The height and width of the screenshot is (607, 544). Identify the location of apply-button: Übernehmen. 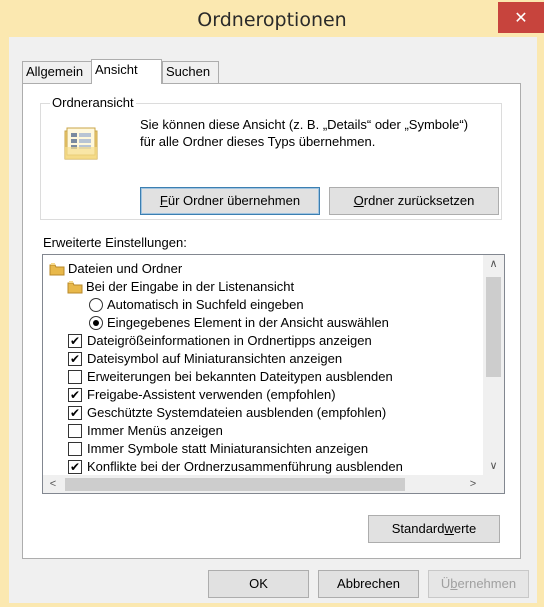
(478, 584).